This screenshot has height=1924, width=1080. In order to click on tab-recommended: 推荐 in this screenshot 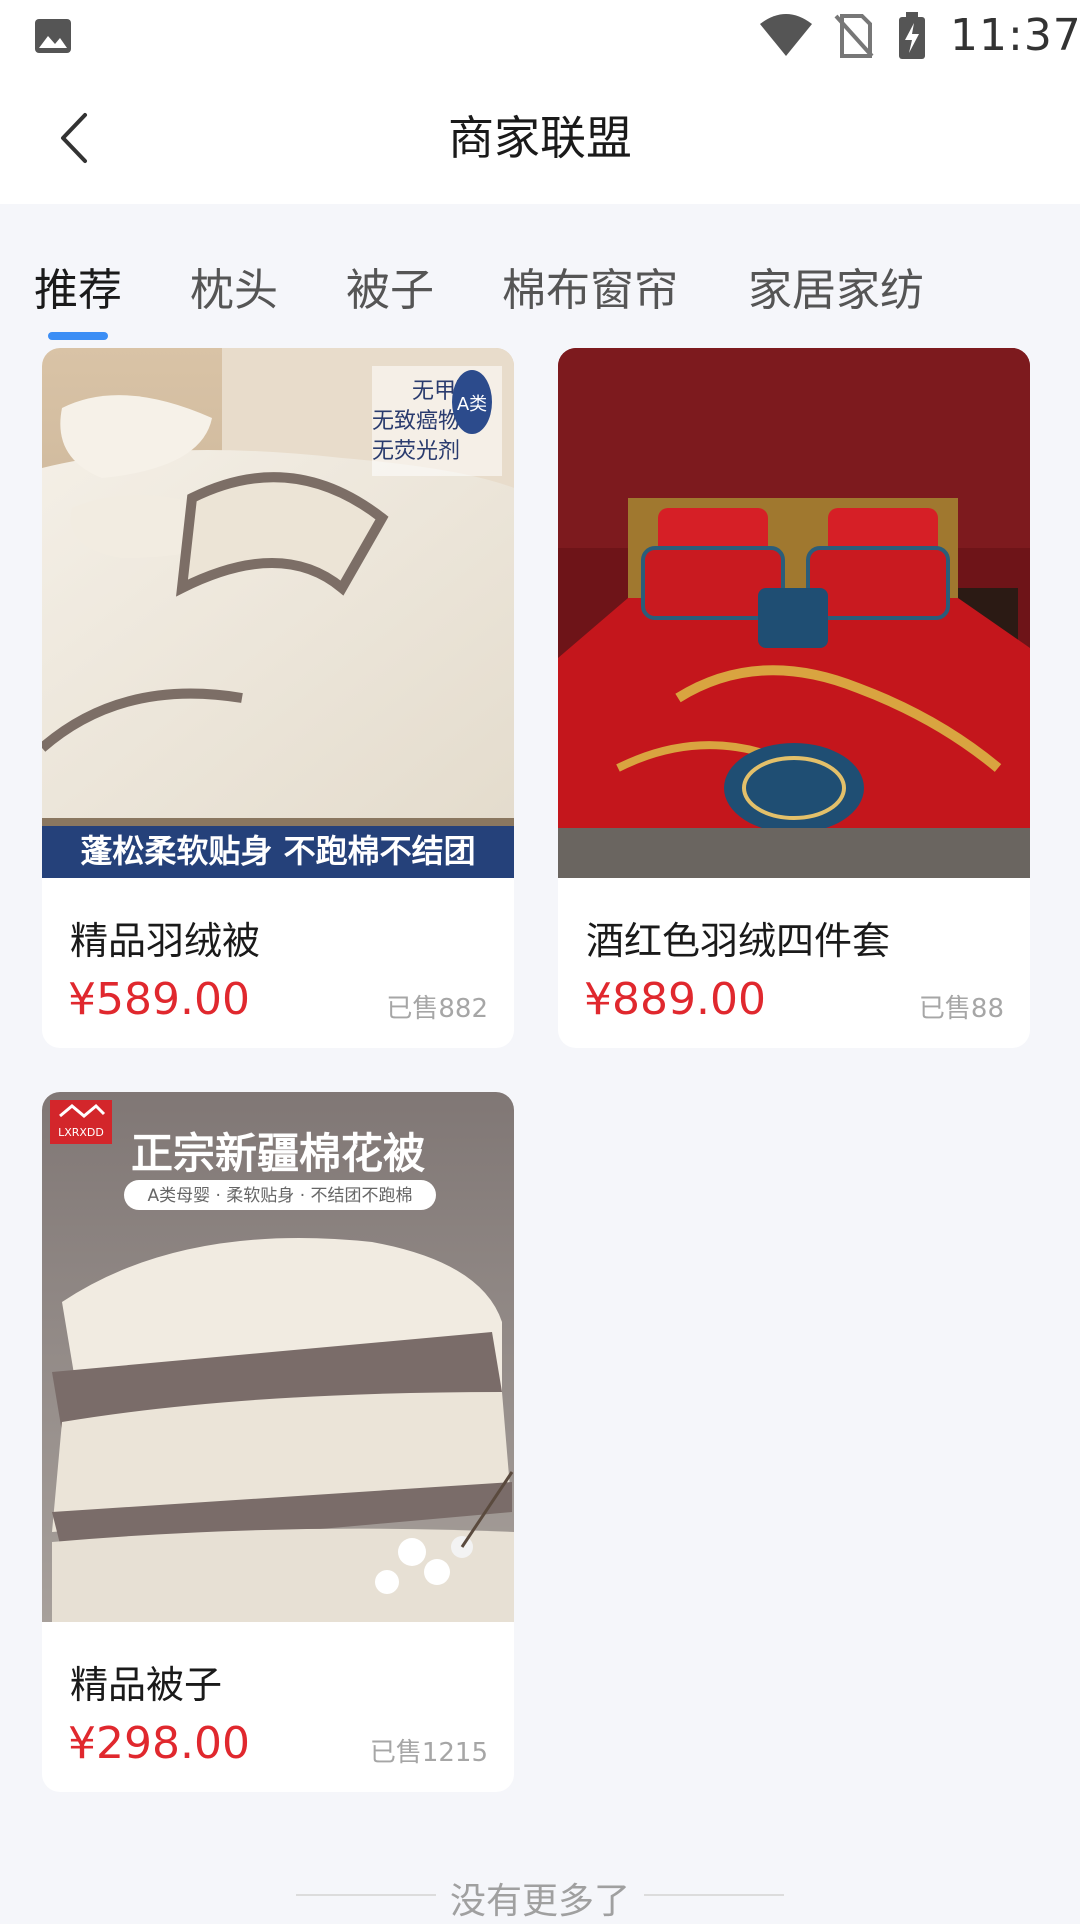, I will do `click(78, 286)`.